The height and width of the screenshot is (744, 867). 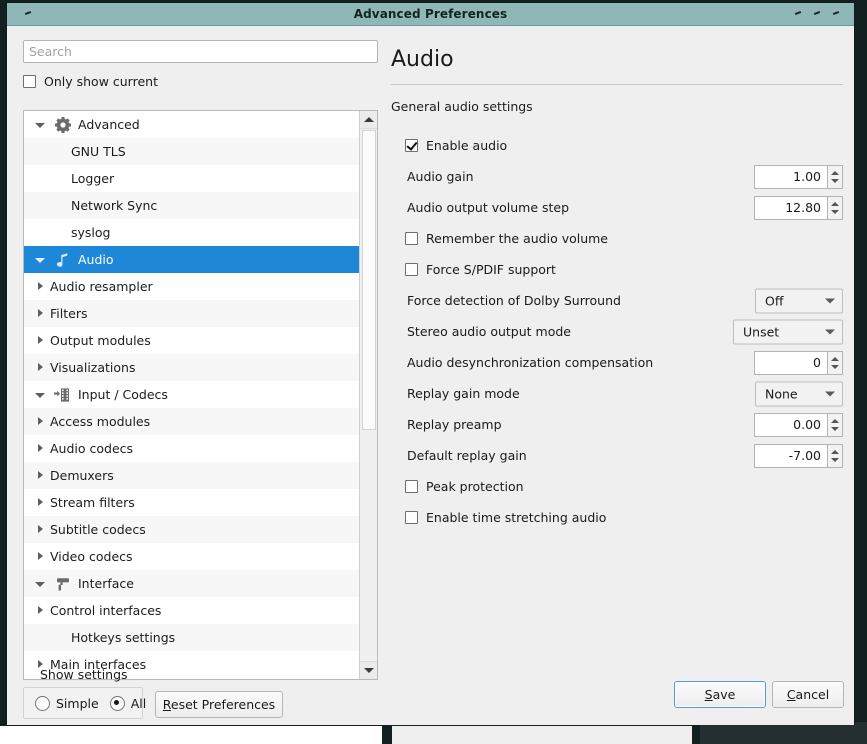 What do you see at coordinates (798, 13) in the screenshot?
I see `minimize-icon` at bounding box center [798, 13].